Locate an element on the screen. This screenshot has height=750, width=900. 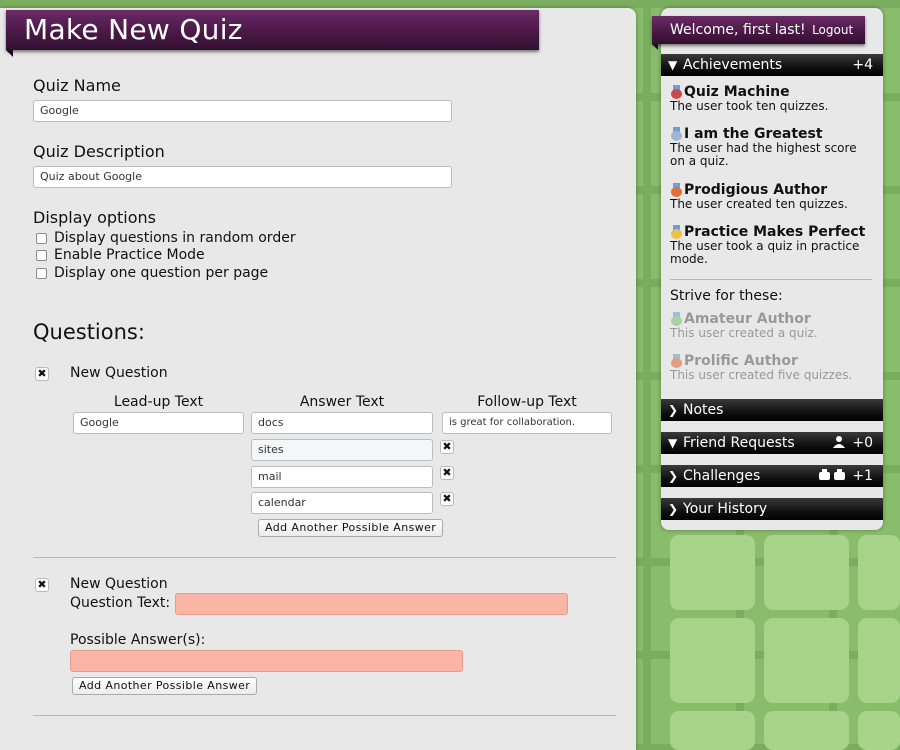
answer-input: sites is located at coordinates (342, 450).